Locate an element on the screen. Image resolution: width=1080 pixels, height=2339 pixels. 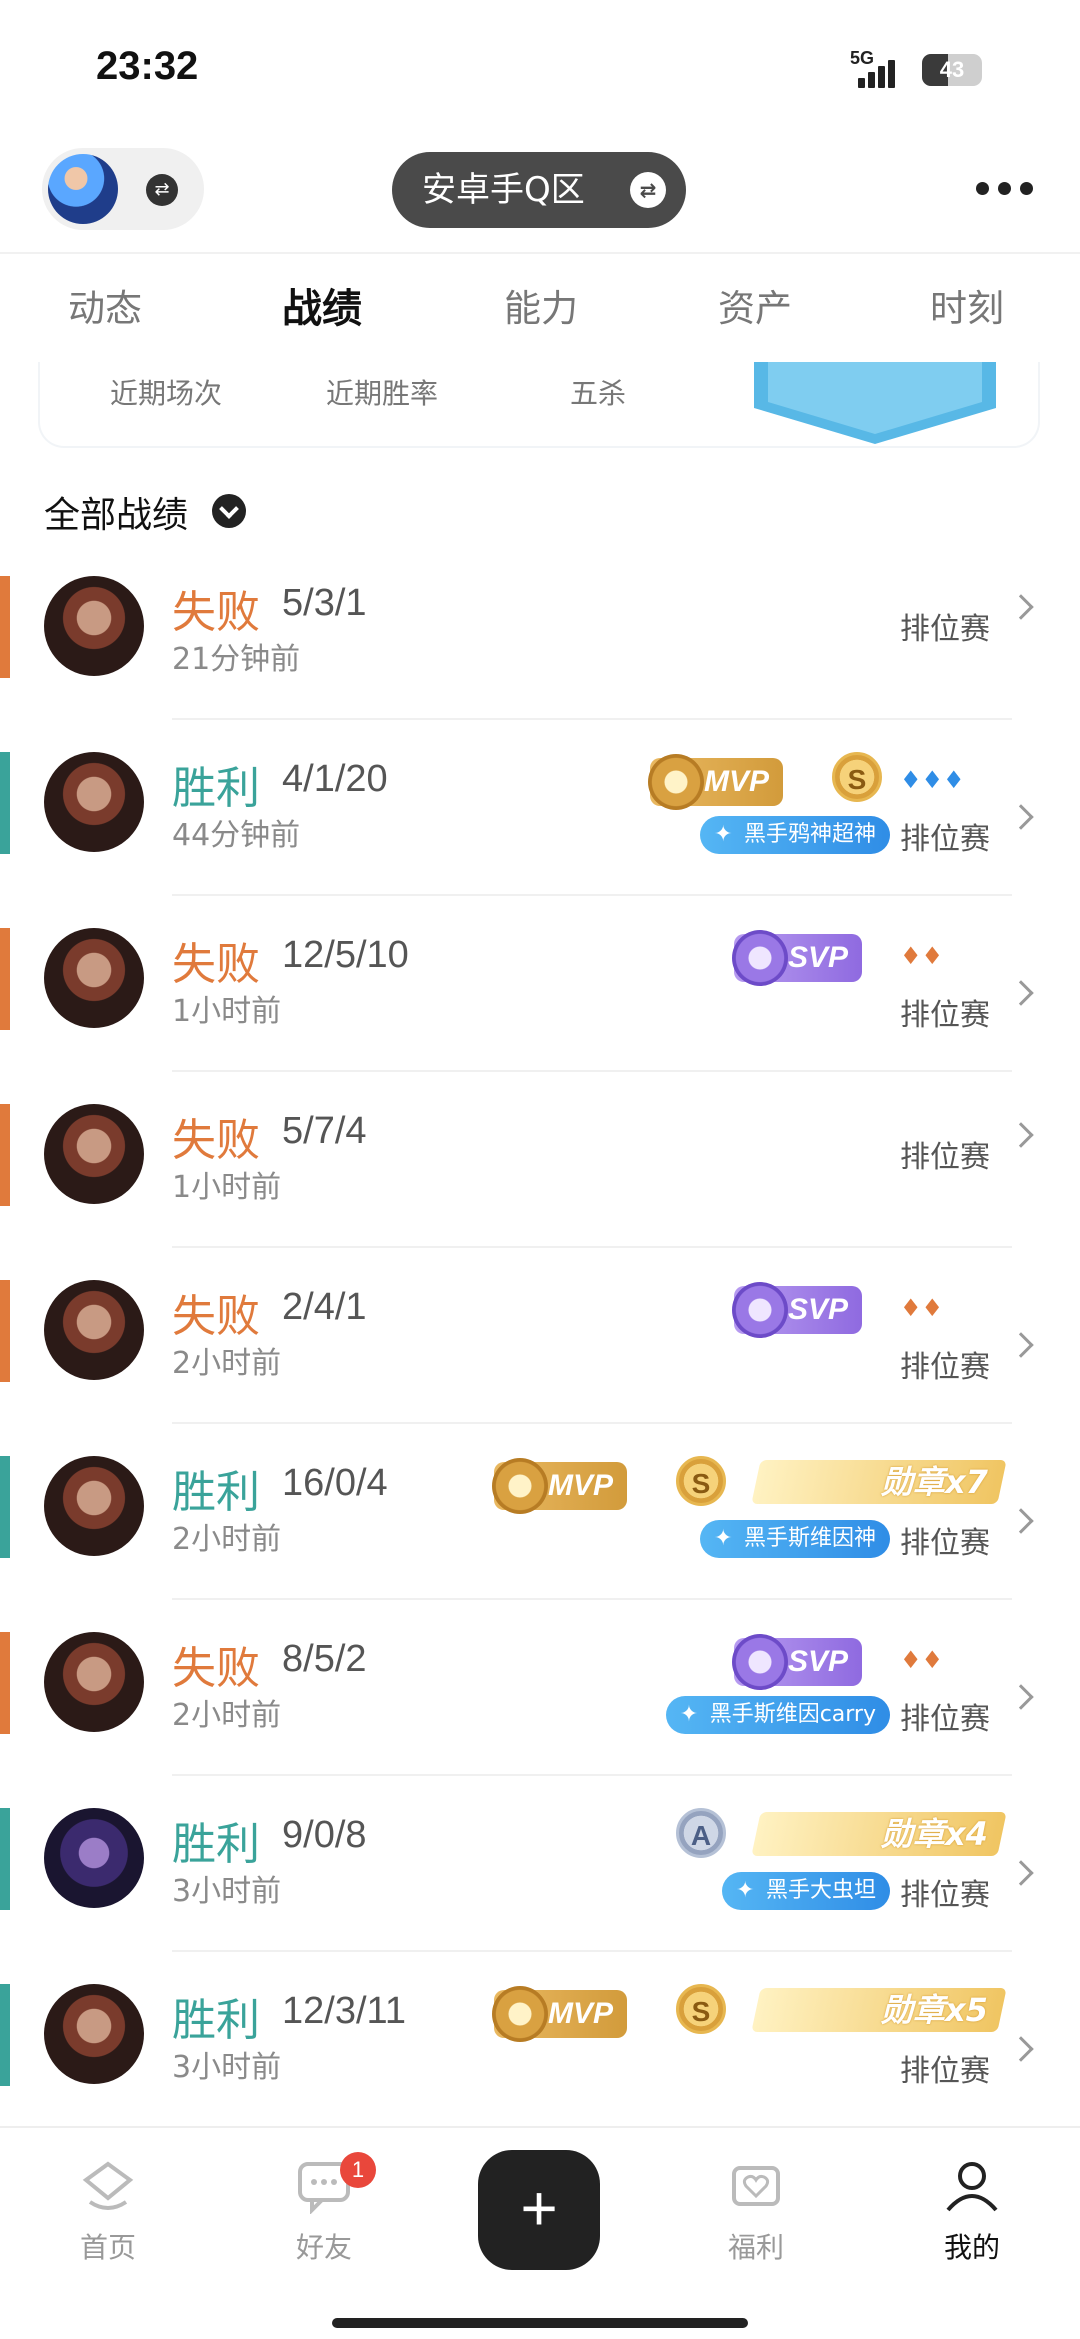
medal-count: 勋章x5 is located at coordinates (934, 2010).